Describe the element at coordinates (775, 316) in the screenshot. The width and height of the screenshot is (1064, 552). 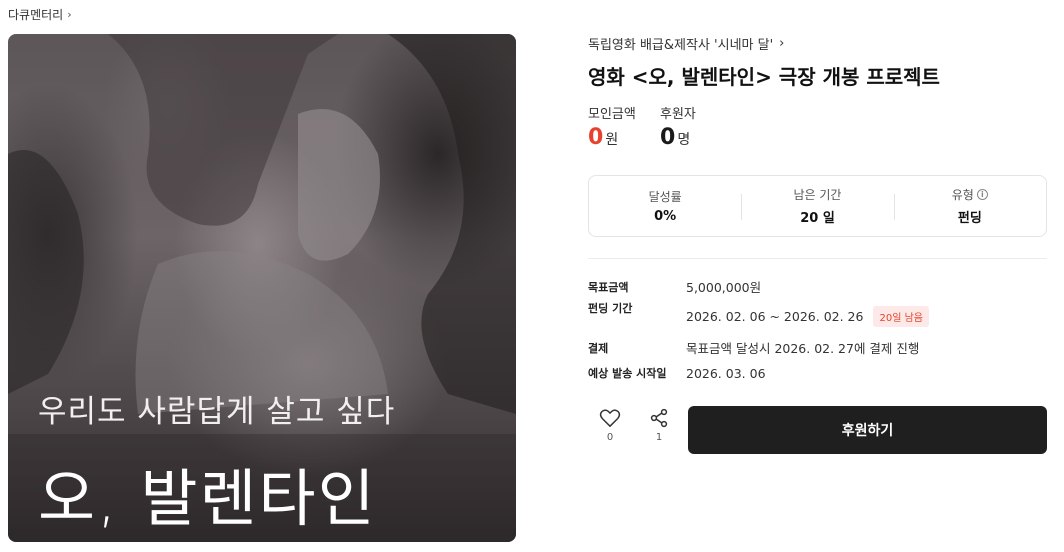
I see `period-value: 2026. 02. 06 ~ 2026. 02. 26` at that location.